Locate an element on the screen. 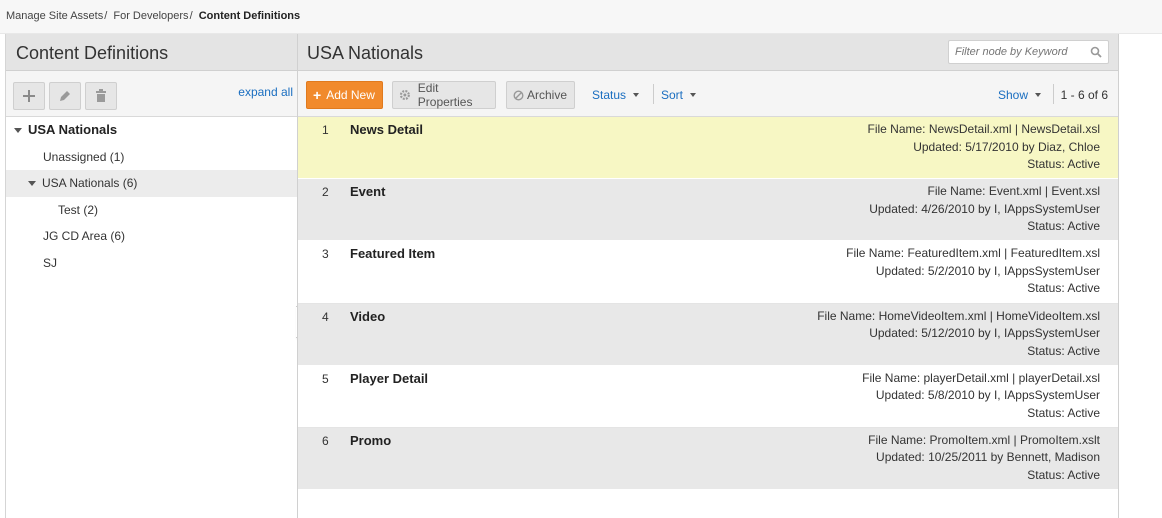 This screenshot has width=1162, height=518. row-number: 1 is located at coordinates (325, 130).